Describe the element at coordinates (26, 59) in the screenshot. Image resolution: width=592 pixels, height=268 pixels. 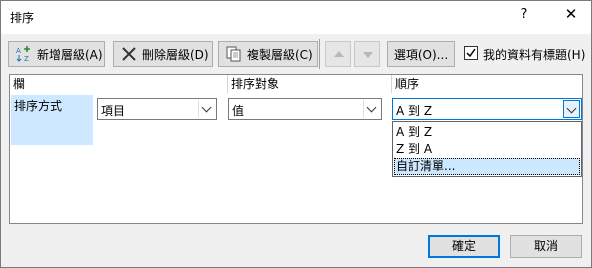
I see `svg-text: Z` at that location.